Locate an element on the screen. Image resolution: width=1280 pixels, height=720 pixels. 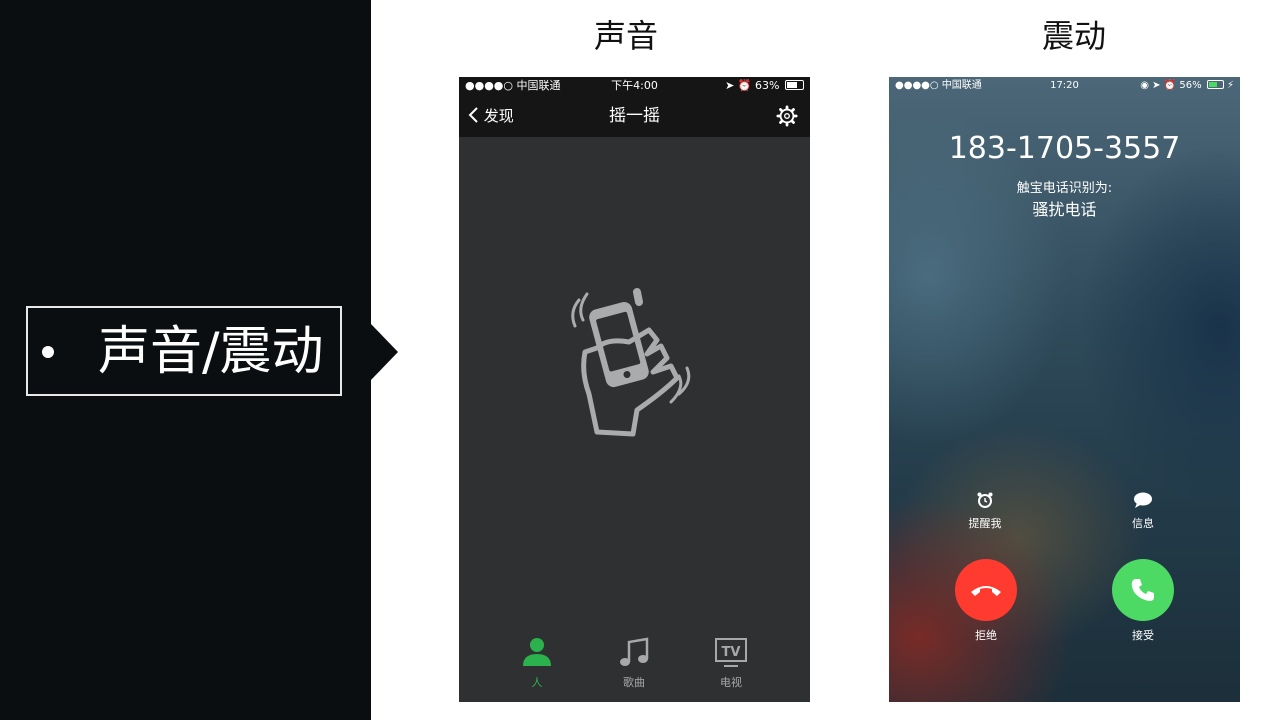
person-icon is located at coordinates (537, 652).